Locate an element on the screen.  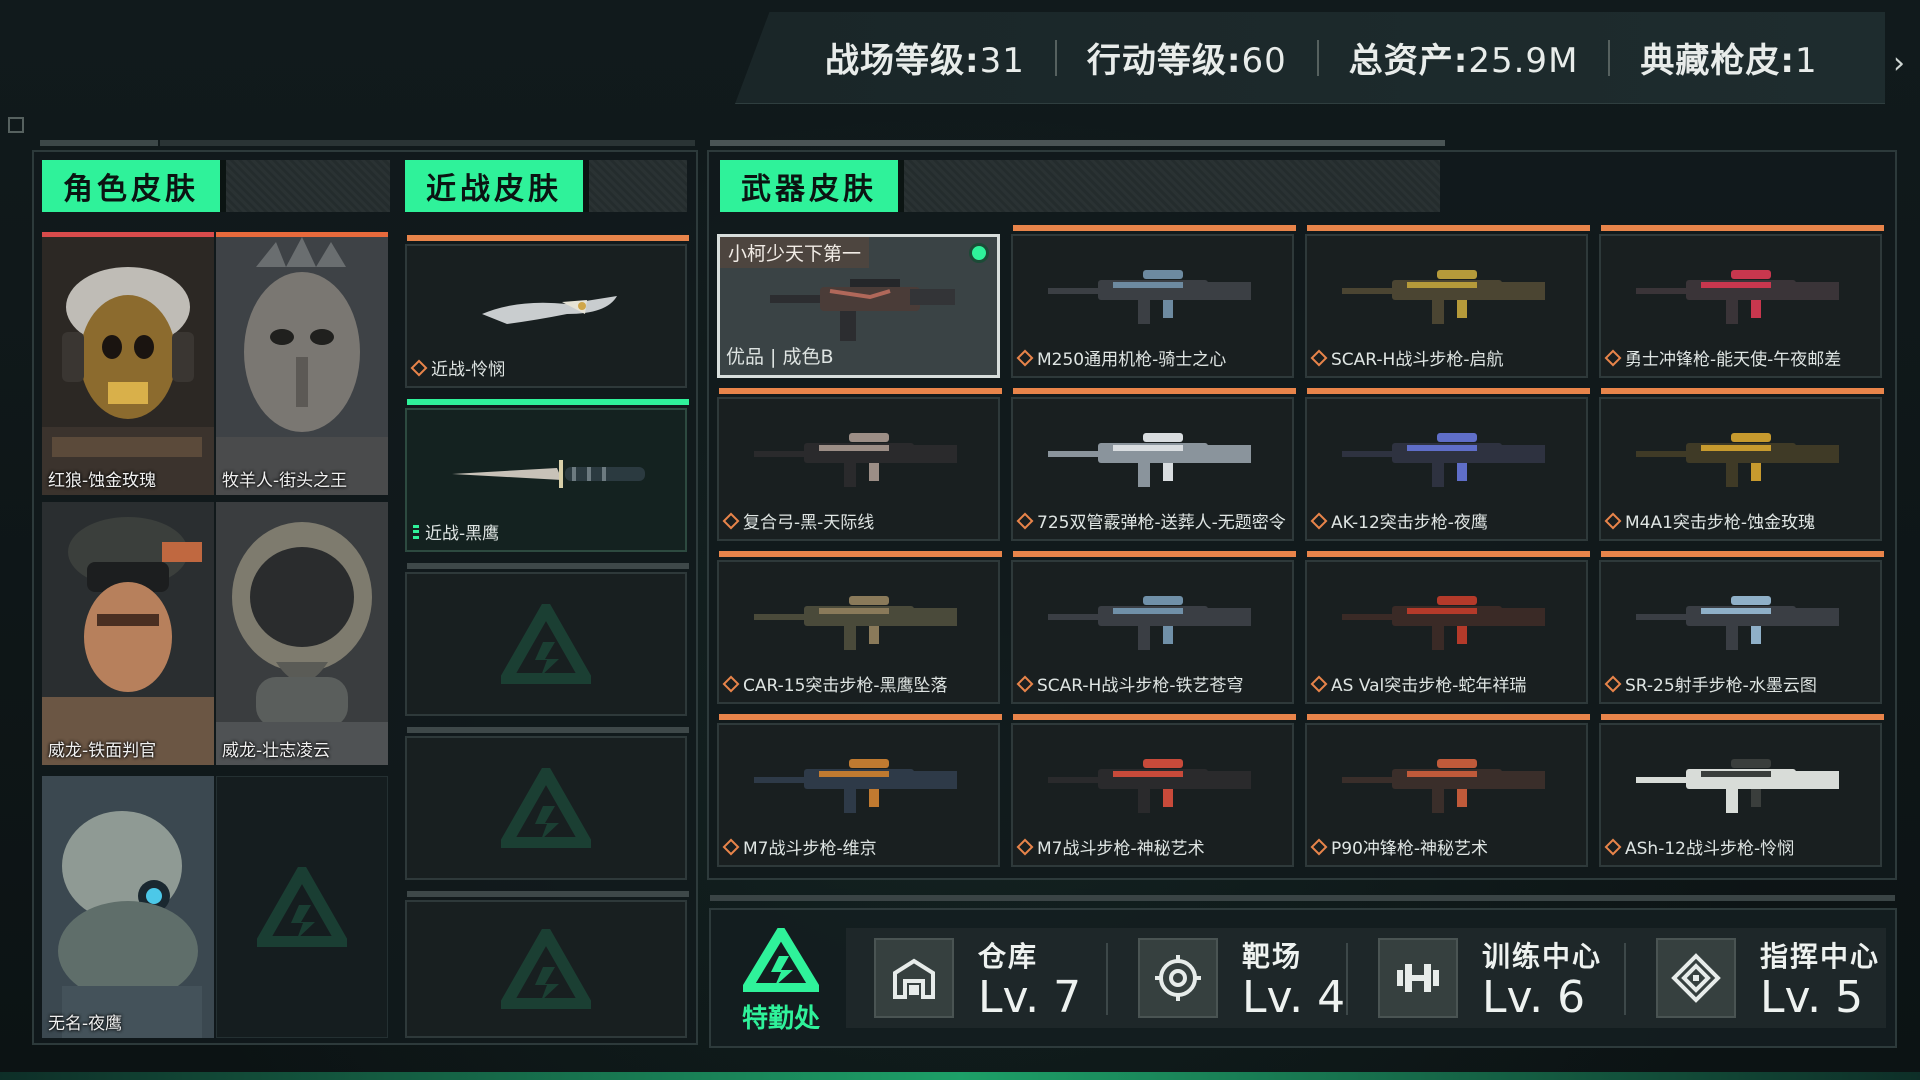
weapon-name: AS Val突击步枪-蛇年祥瑞 is located at coordinates (1418, 683).